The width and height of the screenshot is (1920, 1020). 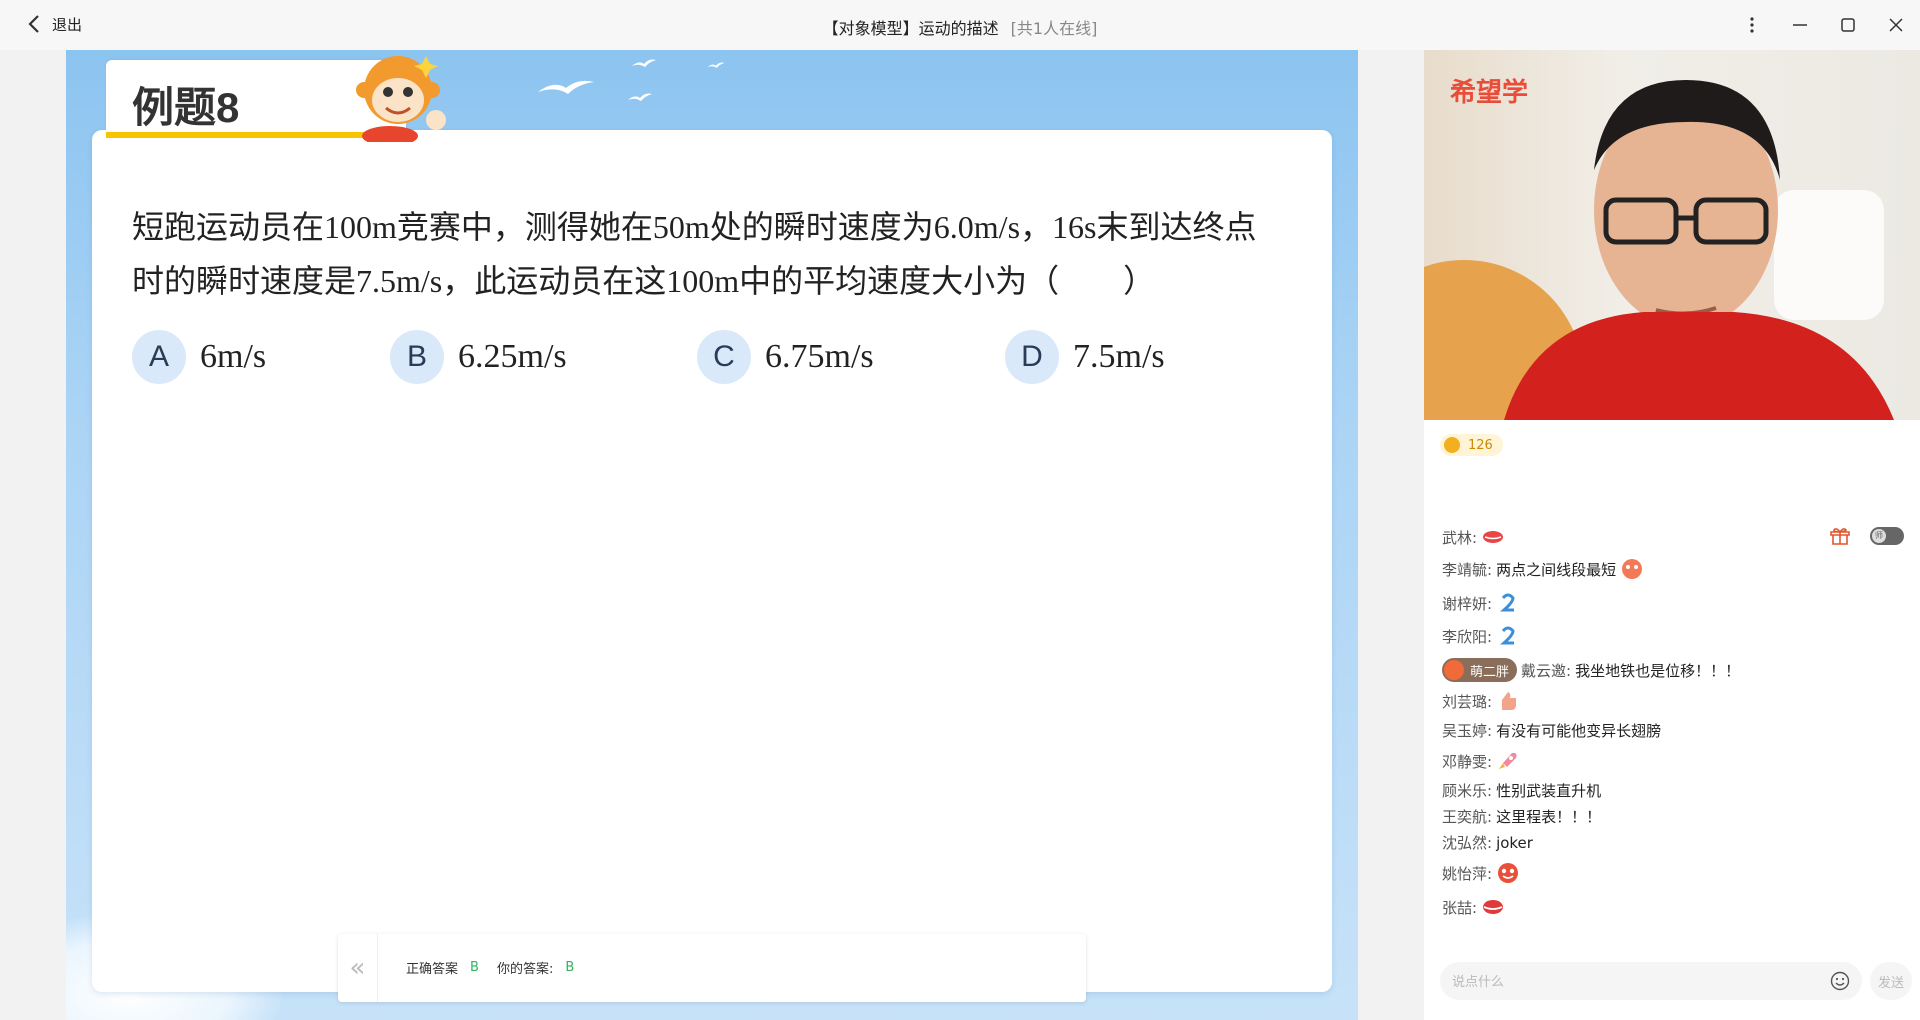 What do you see at coordinates (1467, 843) in the screenshot?
I see `chat-username: 沈弘然:` at bounding box center [1467, 843].